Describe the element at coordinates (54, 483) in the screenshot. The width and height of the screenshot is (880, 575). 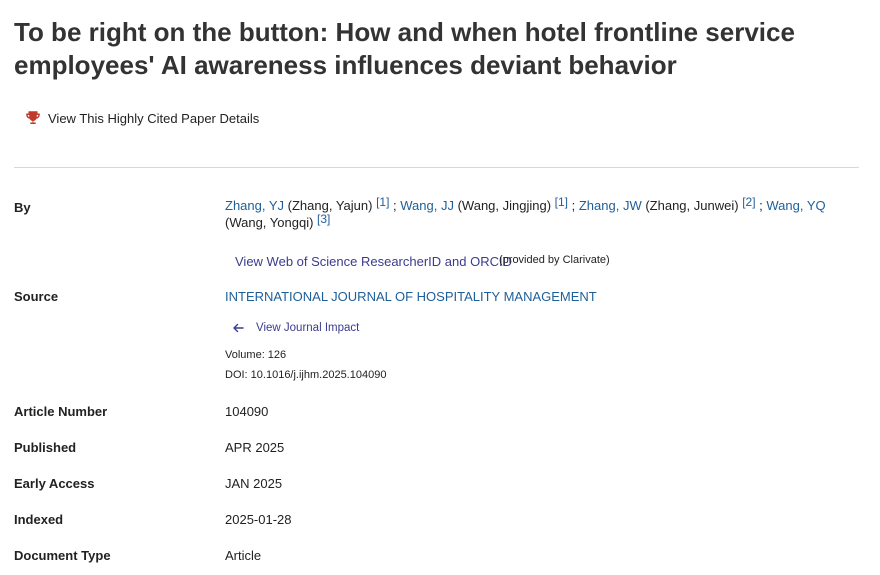
I see `early-access-label: Early Access` at that location.